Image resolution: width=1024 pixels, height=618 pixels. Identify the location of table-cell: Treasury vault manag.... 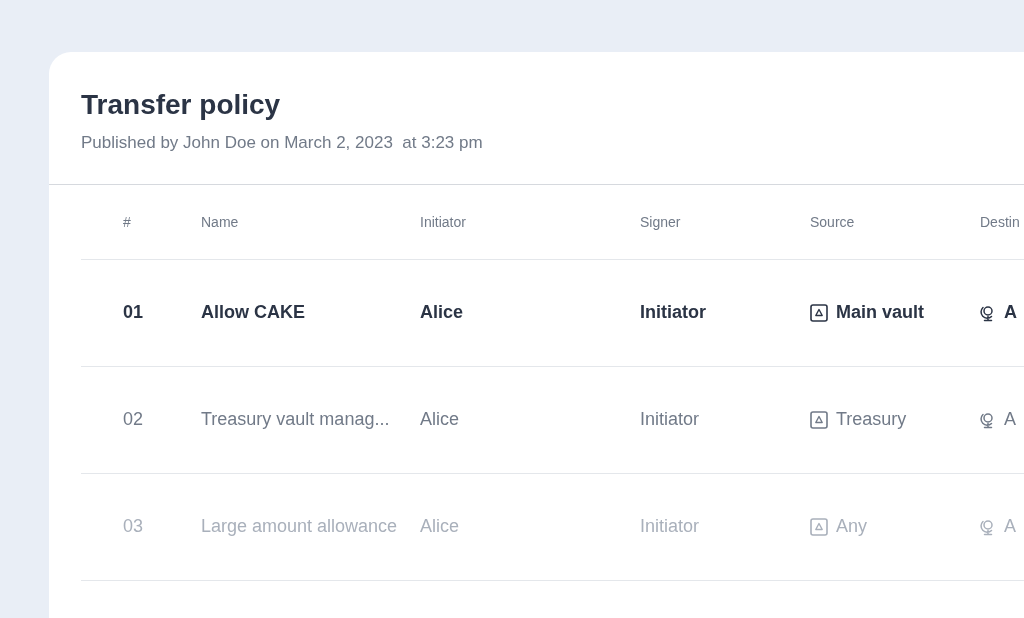
(295, 419).